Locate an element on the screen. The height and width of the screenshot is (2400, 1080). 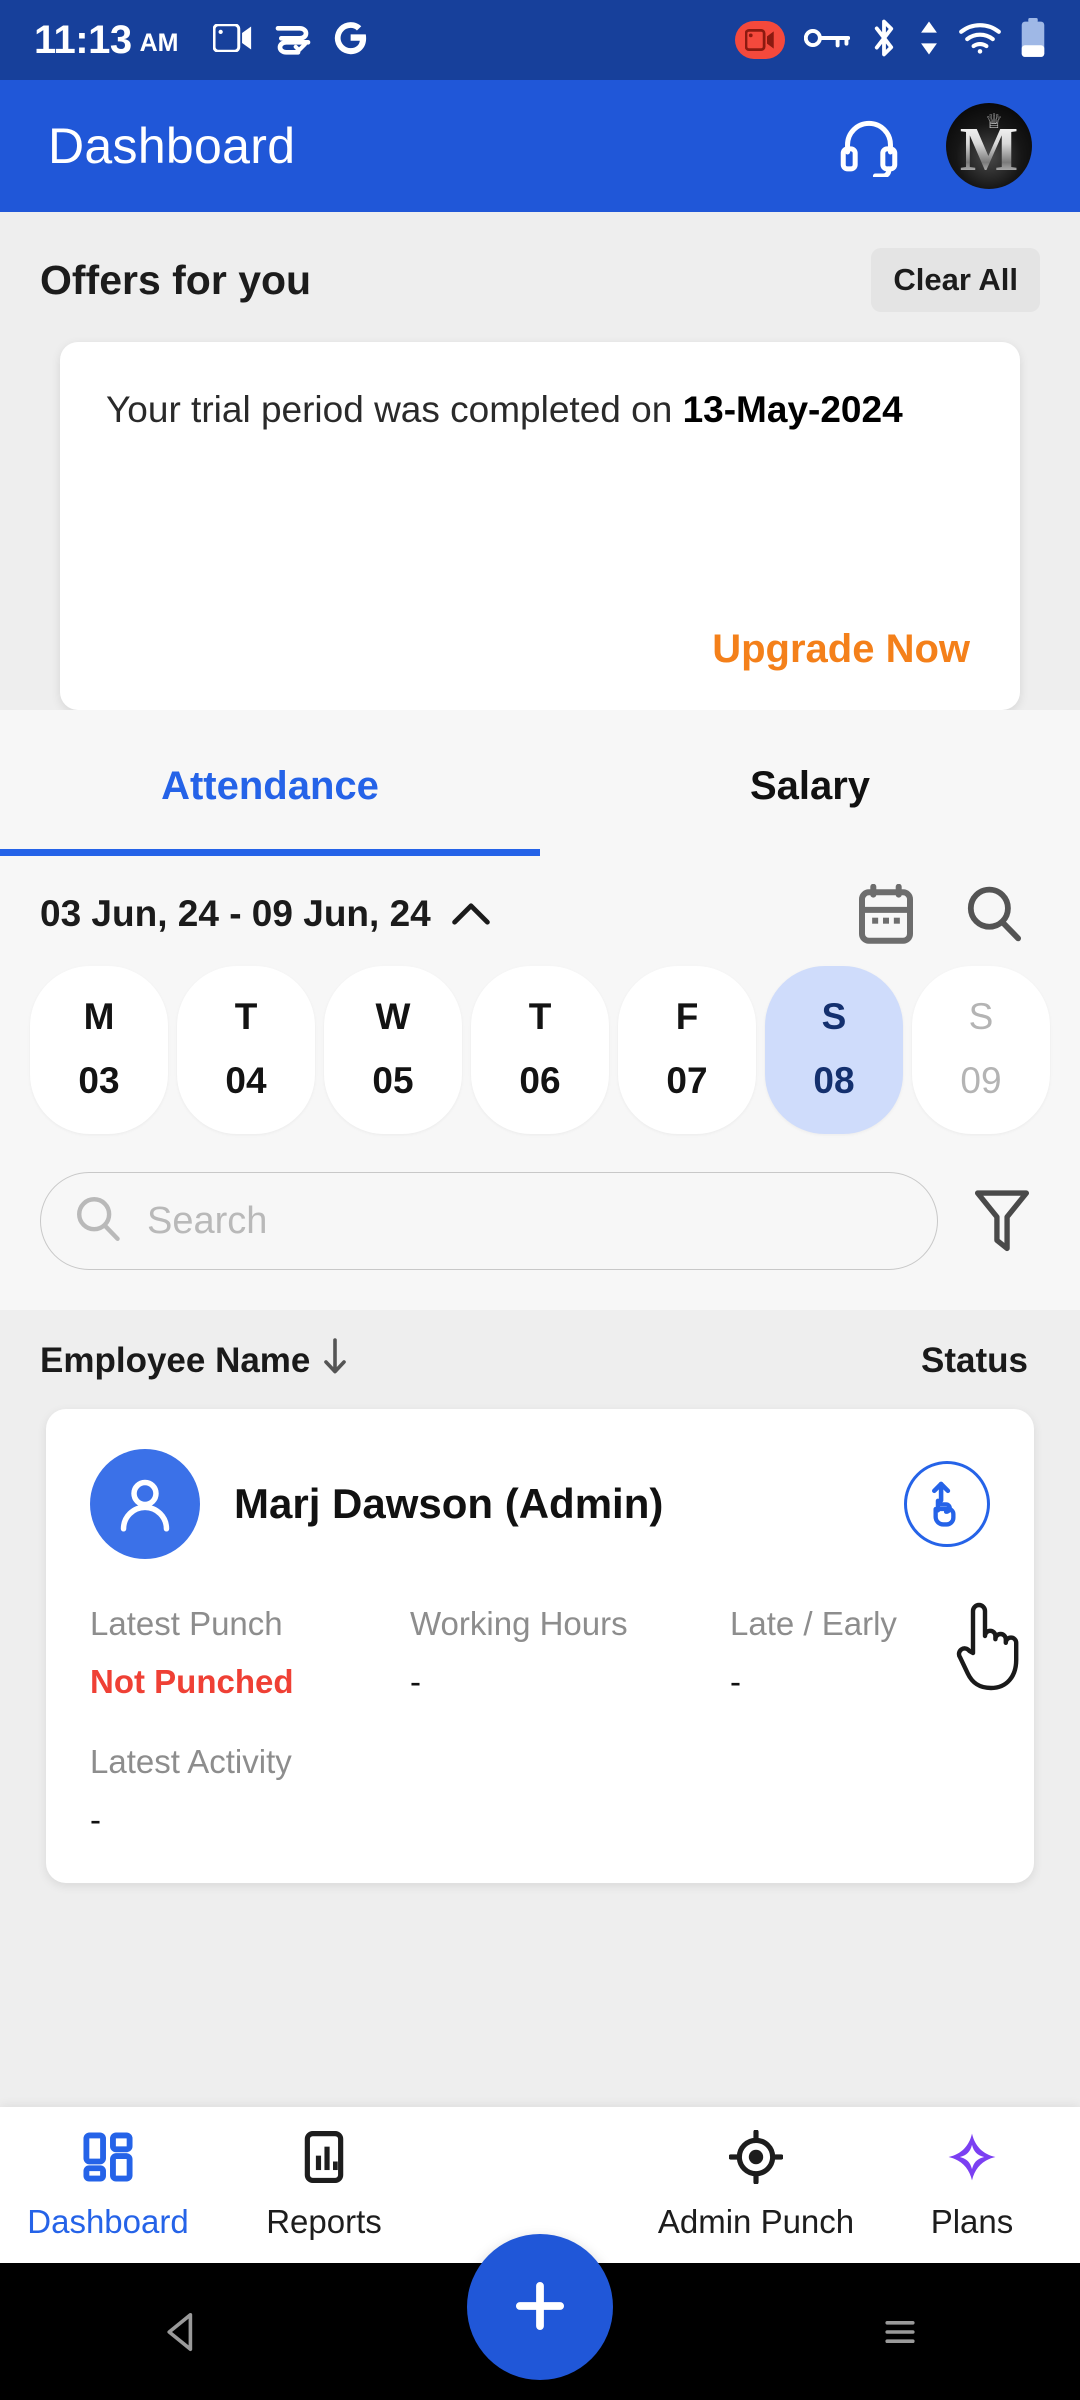
metric-working-hours: Working Hours - is located at coordinates (570, 1653).